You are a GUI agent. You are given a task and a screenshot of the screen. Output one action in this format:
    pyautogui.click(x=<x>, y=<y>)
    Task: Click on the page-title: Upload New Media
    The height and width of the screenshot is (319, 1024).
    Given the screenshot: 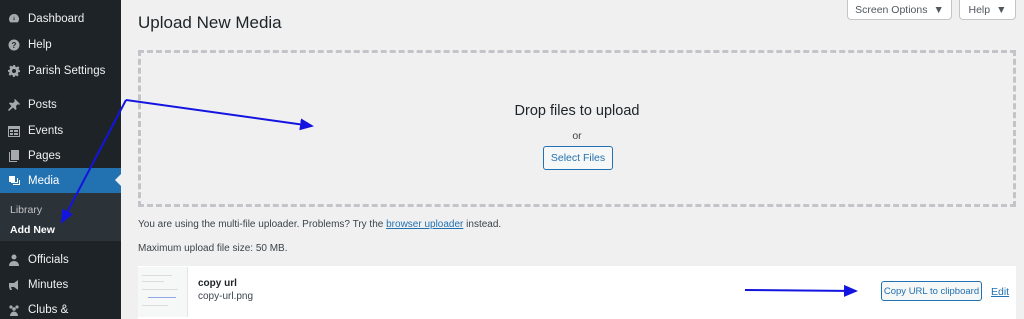 What is the action you would take?
    pyautogui.click(x=210, y=22)
    